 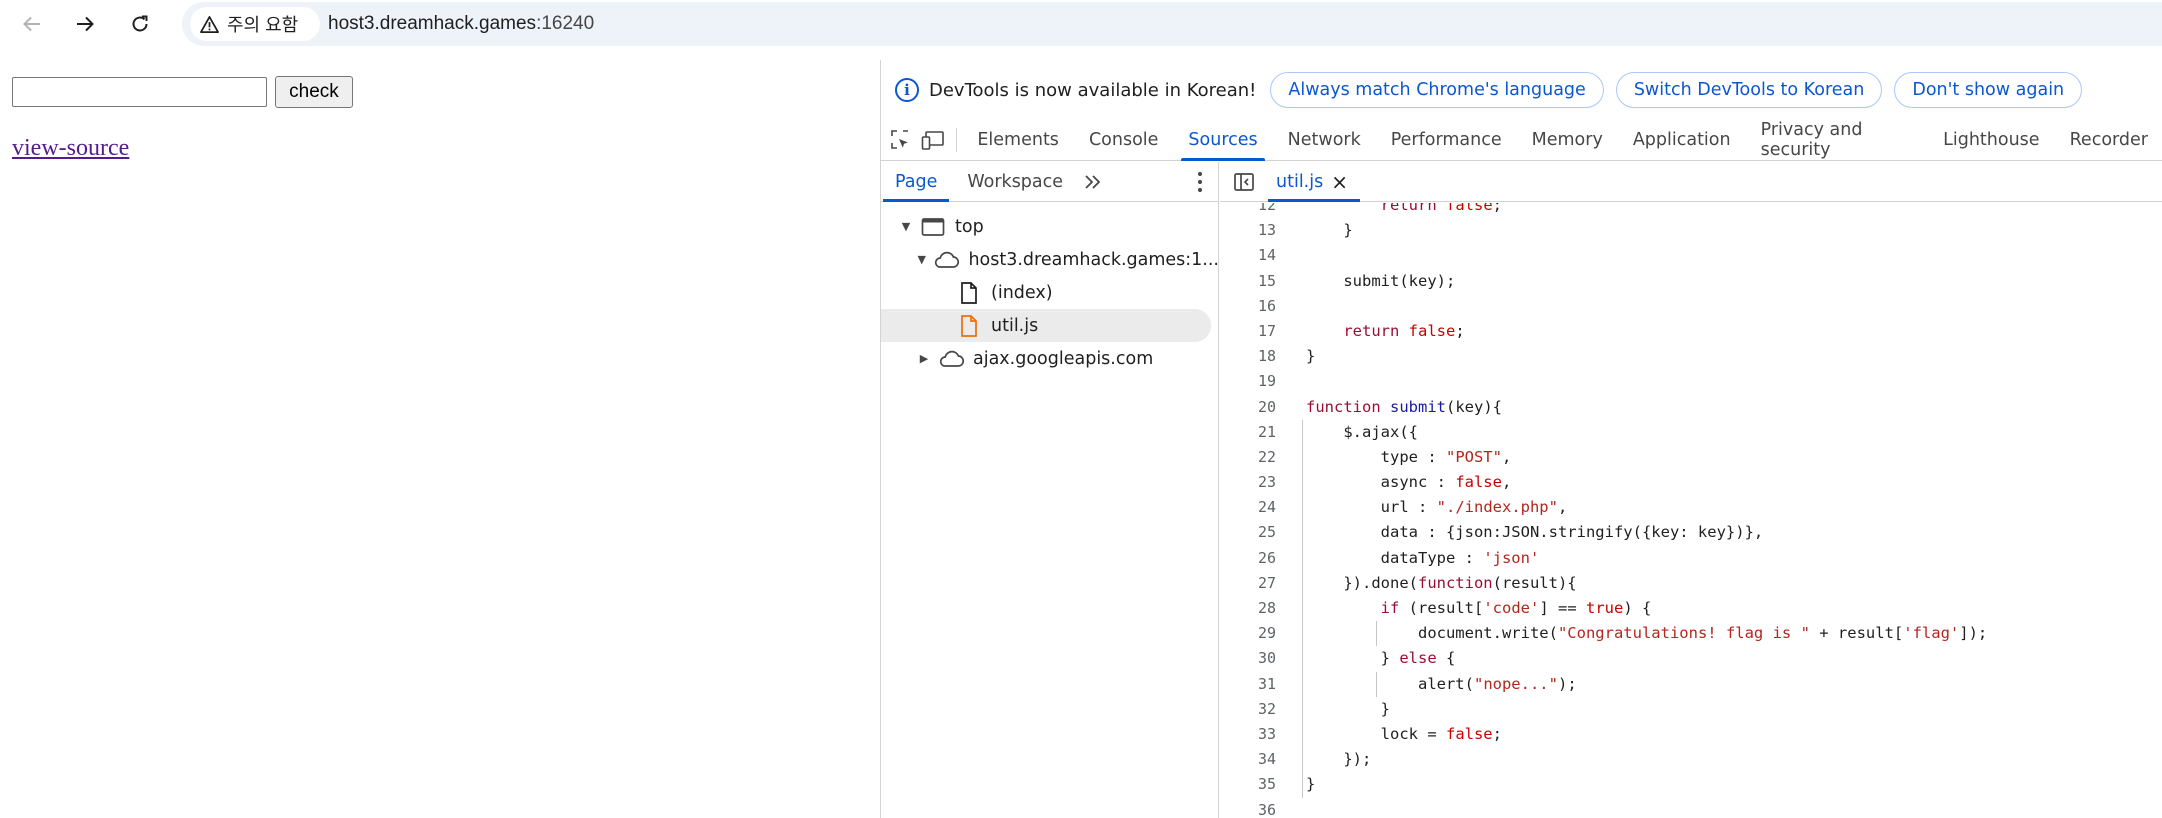 What do you see at coordinates (1324, 140) in the screenshot?
I see `tab-network: Network` at bounding box center [1324, 140].